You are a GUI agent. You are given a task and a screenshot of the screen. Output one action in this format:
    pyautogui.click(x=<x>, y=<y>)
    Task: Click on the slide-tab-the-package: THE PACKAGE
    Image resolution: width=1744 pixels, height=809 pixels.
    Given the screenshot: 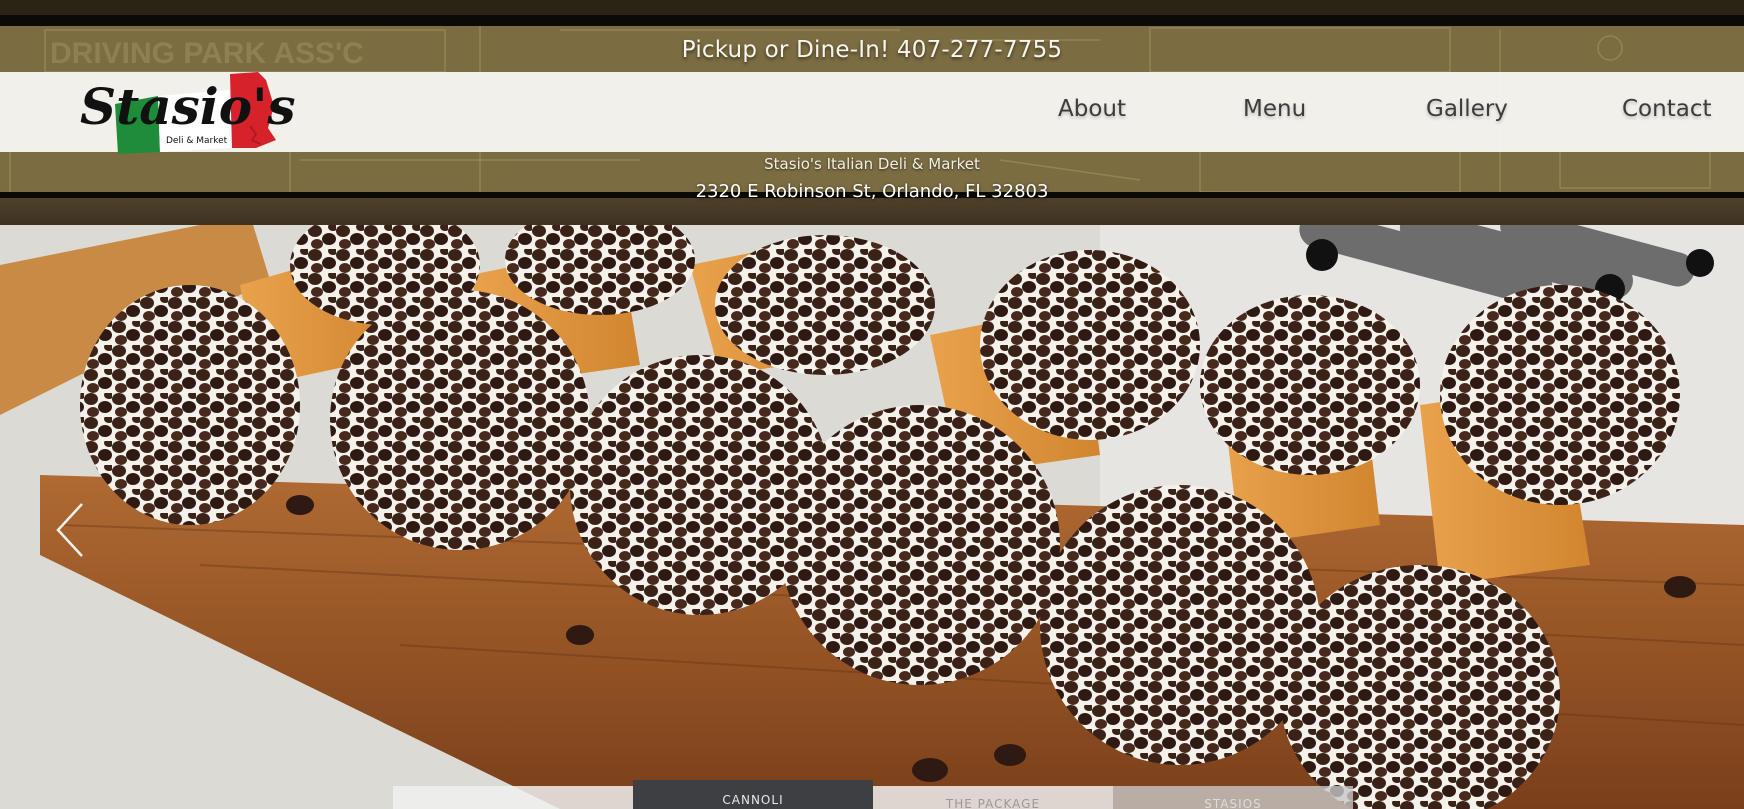 What is the action you would take?
    pyautogui.click(x=993, y=797)
    